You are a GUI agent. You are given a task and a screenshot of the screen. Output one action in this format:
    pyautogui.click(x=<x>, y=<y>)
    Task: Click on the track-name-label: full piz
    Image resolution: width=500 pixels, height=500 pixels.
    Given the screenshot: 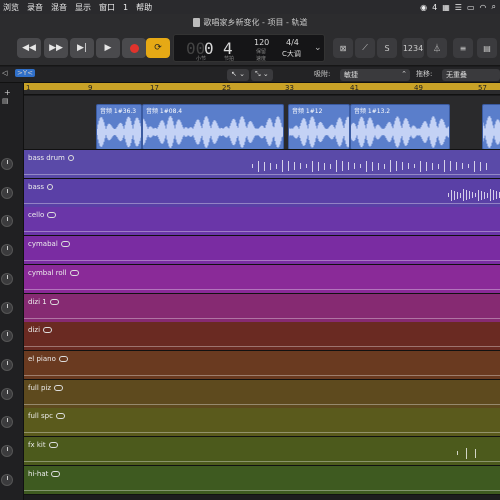 What is the action you would take?
    pyautogui.click(x=40, y=388)
    